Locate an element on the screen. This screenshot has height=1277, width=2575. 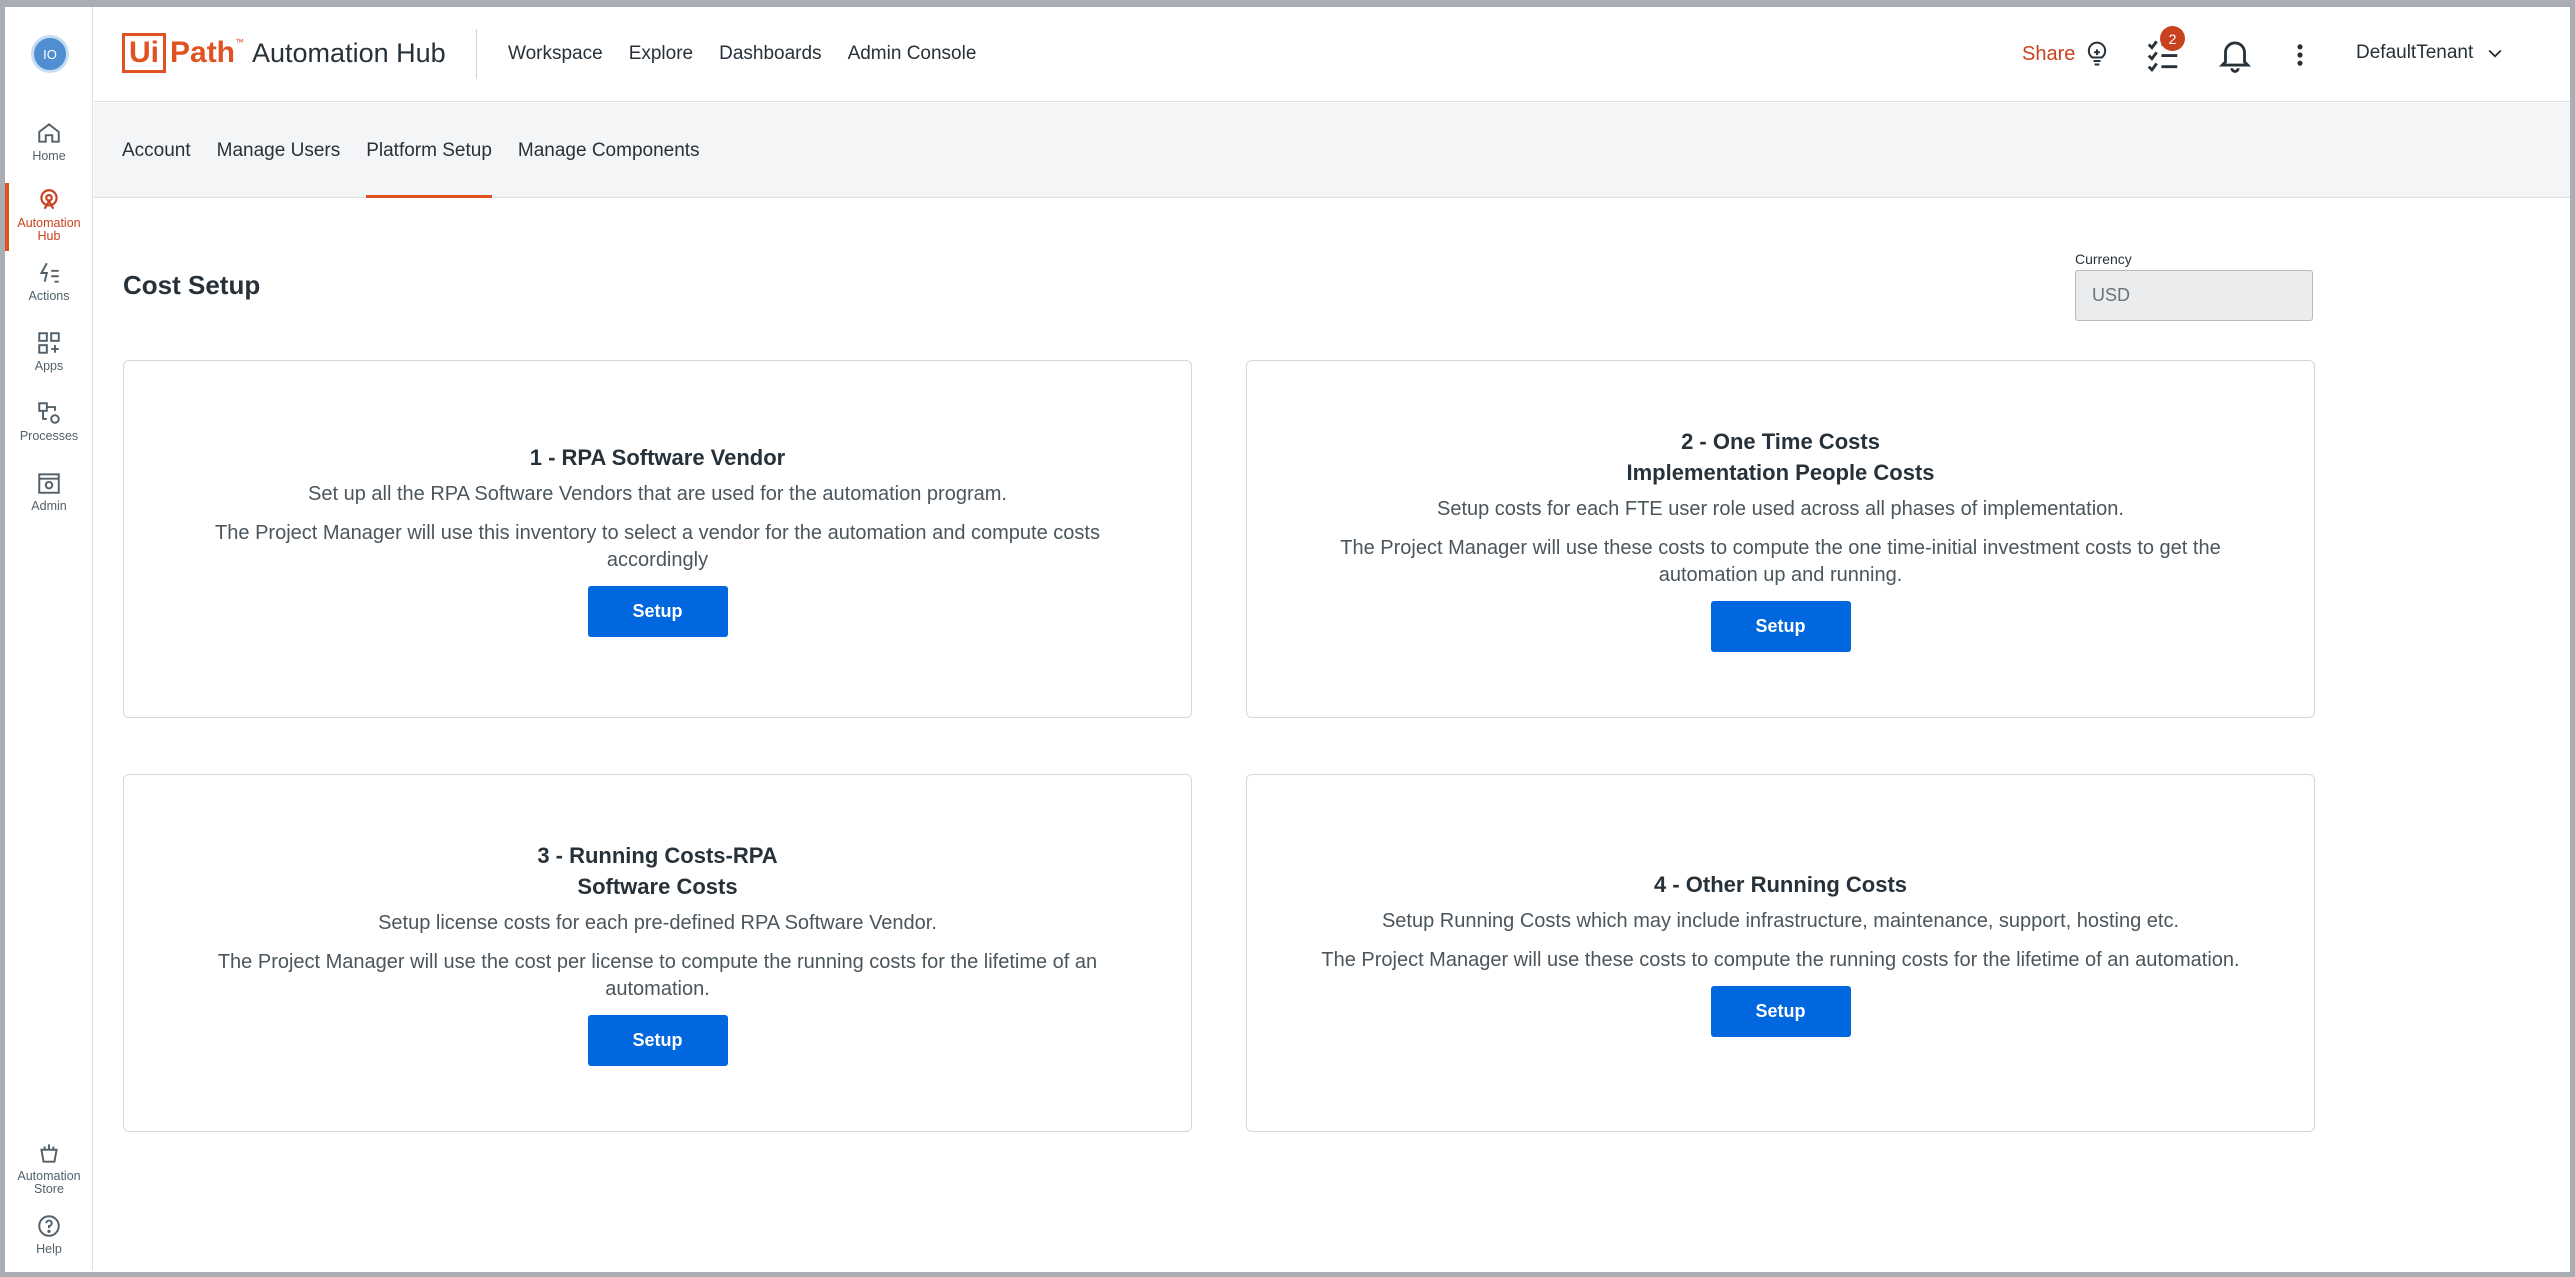
card-title: 1 - RPA Software Vendor is located at coordinates (657, 457).